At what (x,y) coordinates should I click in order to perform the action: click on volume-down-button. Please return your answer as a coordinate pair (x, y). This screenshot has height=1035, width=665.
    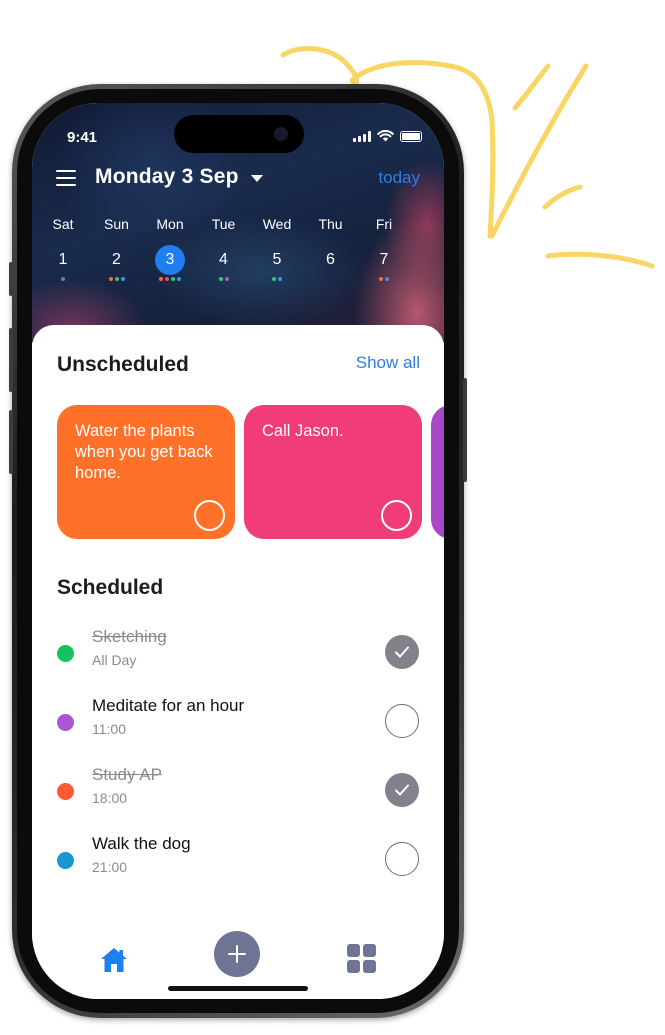
    Looking at the image, I should click on (11, 442).